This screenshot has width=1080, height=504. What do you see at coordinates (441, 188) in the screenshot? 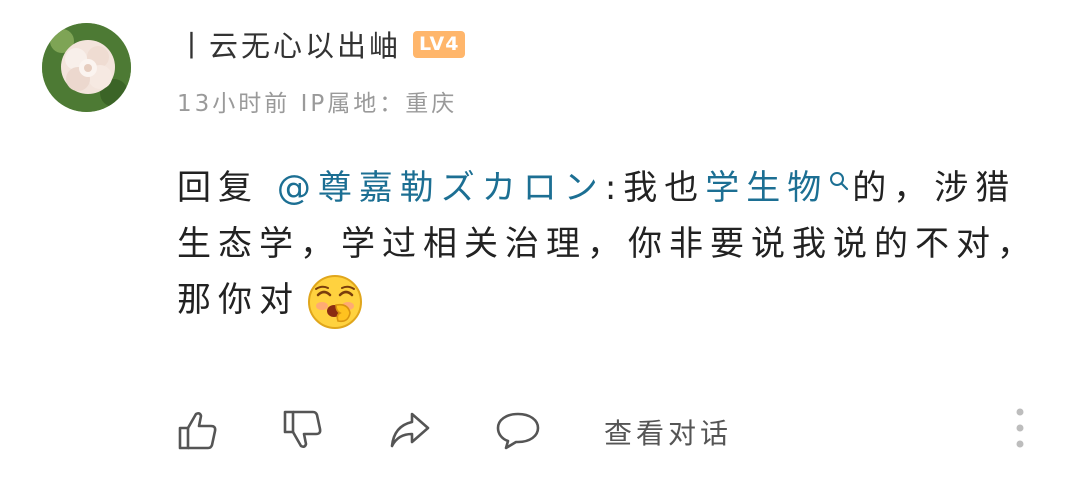
I see `mention-link: @尊嘉勒ズカロン` at bounding box center [441, 188].